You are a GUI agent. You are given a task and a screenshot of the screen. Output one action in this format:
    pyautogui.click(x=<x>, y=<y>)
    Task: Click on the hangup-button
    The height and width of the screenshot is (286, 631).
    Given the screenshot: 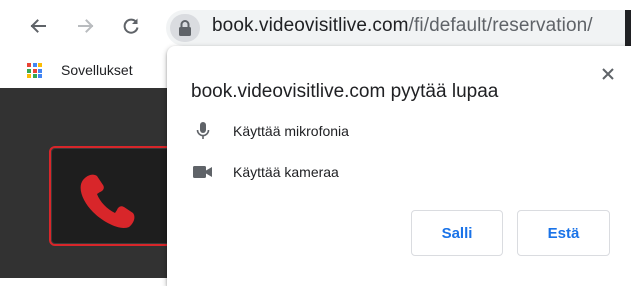 What is the action you would take?
    pyautogui.click(x=111, y=196)
    